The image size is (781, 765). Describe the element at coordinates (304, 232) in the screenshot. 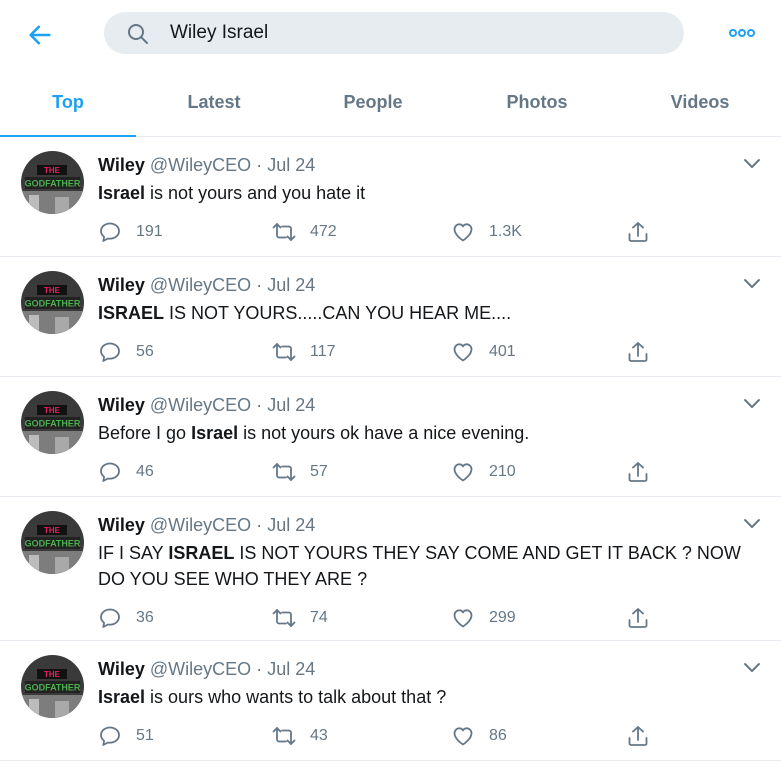

I see `retweet-button: 472` at that location.